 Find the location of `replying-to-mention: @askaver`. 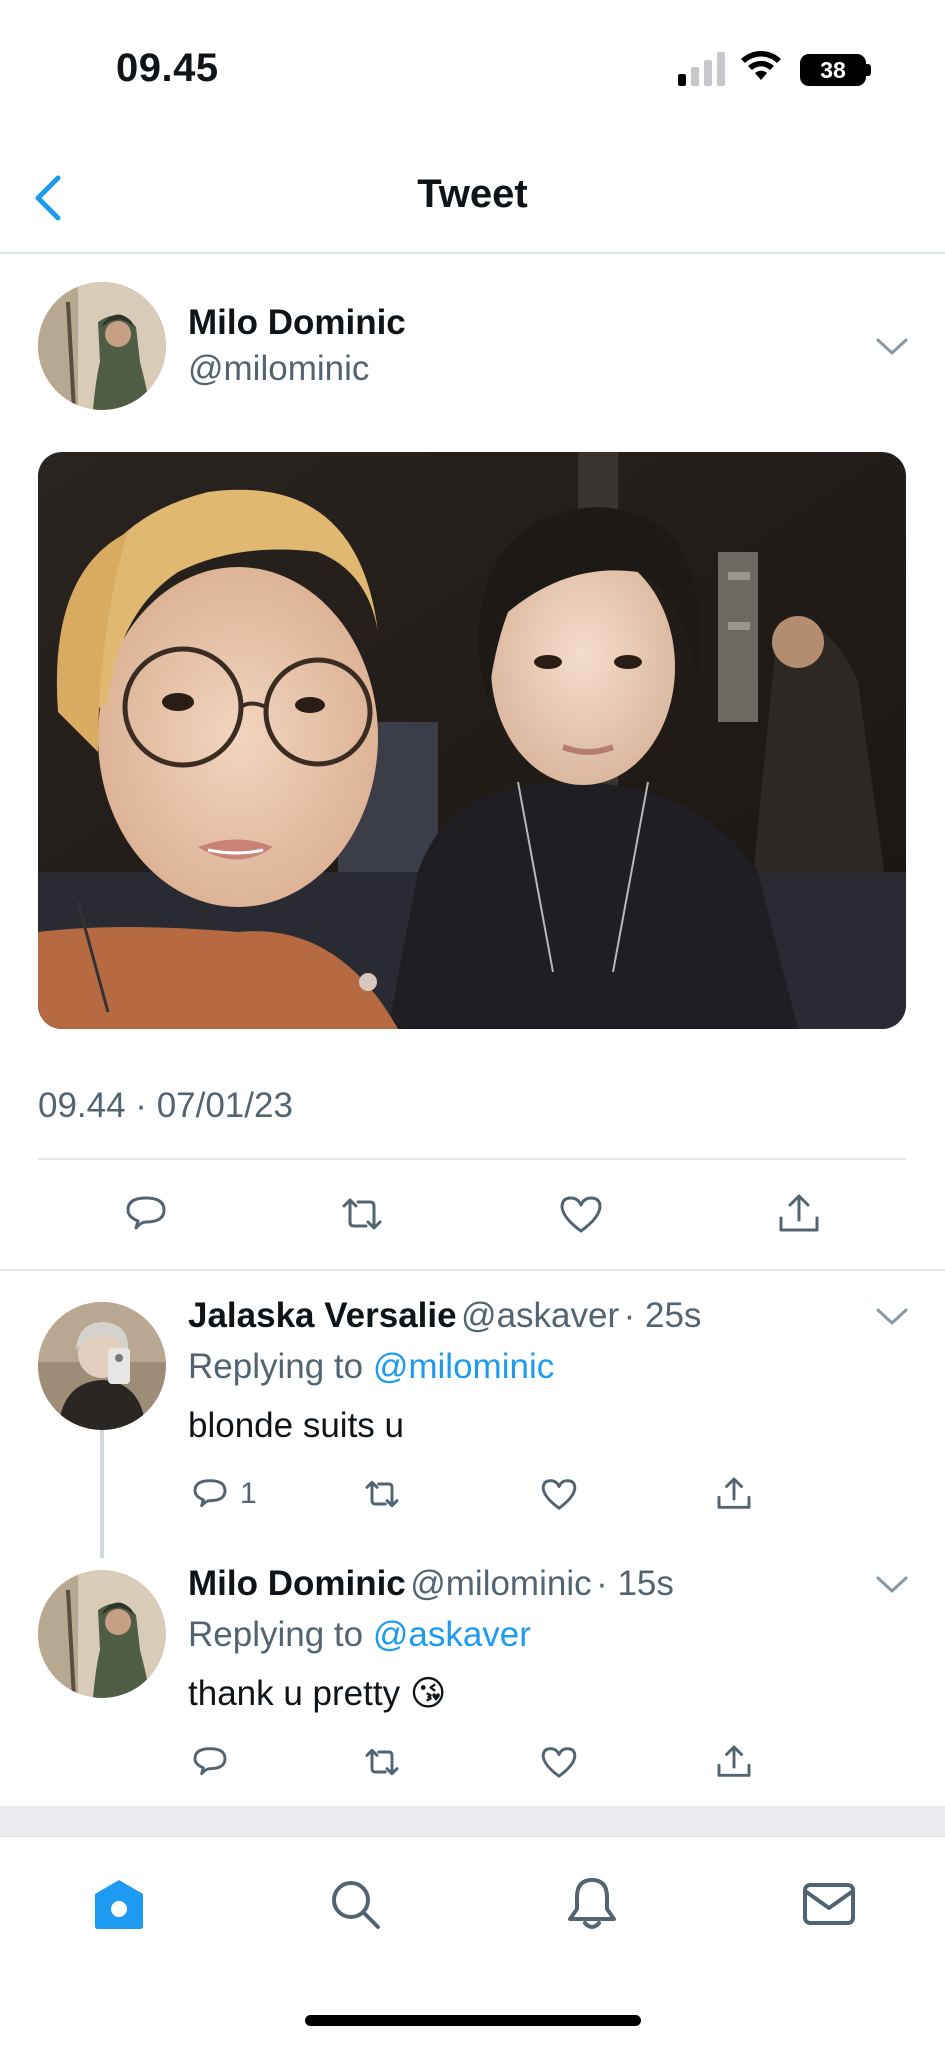

replying-to-mention: @askaver is located at coordinates (452, 1634).